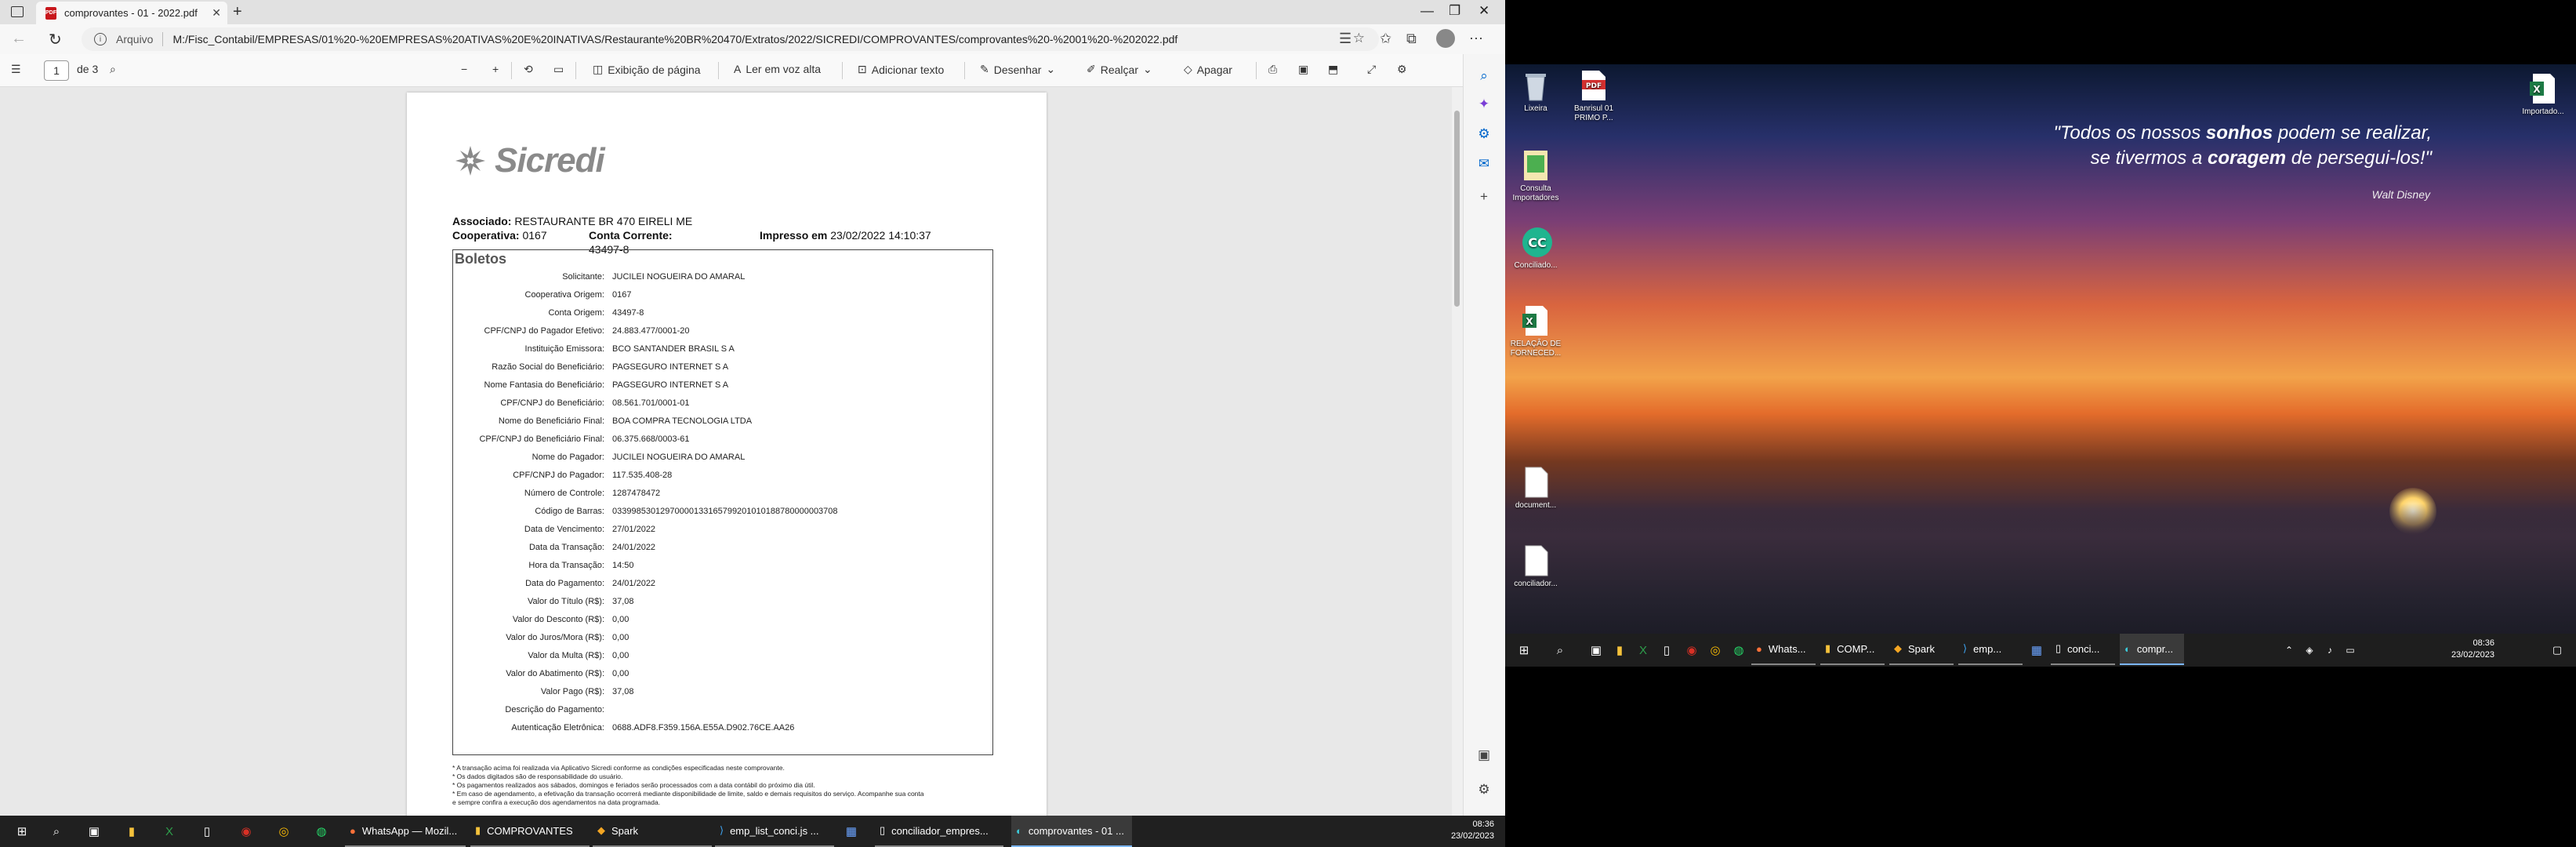  Describe the element at coordinates (558, 69) in the screenshot. I see `fit-page-icon: ▭` at that location.